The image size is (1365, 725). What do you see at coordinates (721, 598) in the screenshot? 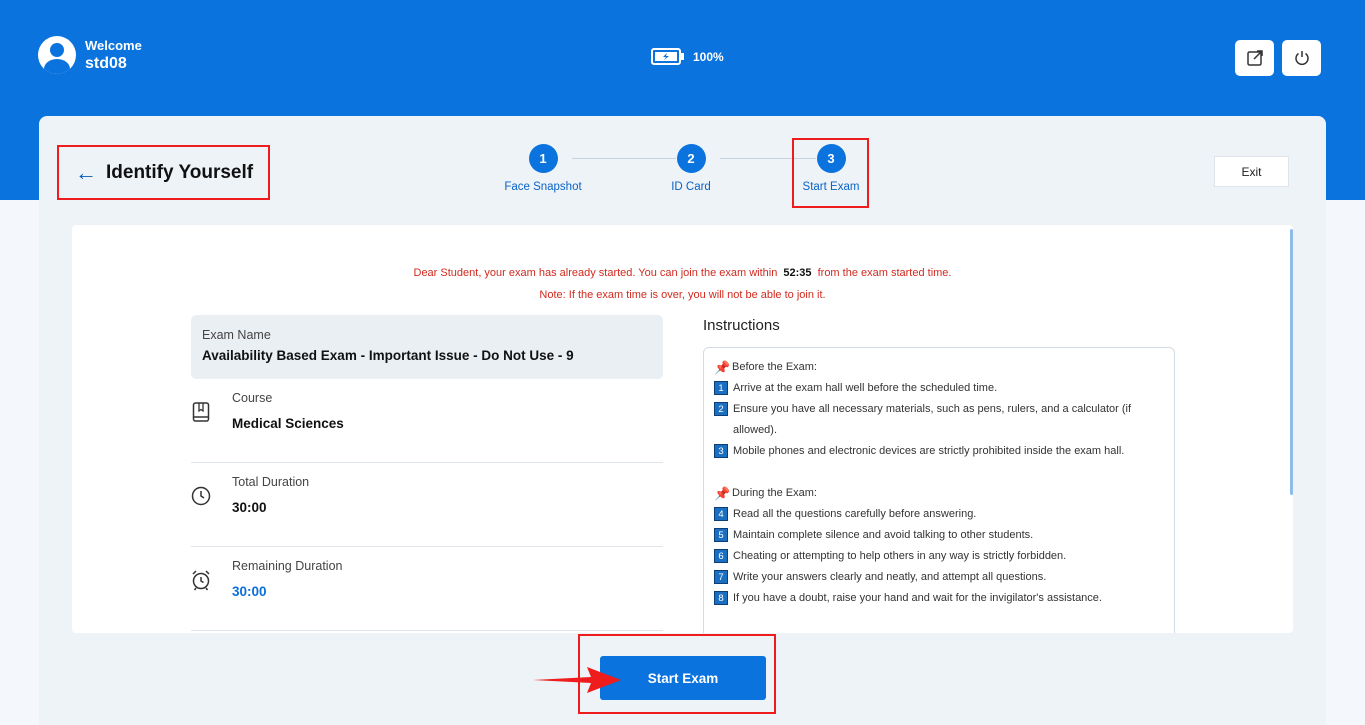
I see `number-badge: 8` at bounding box center [721, 598].